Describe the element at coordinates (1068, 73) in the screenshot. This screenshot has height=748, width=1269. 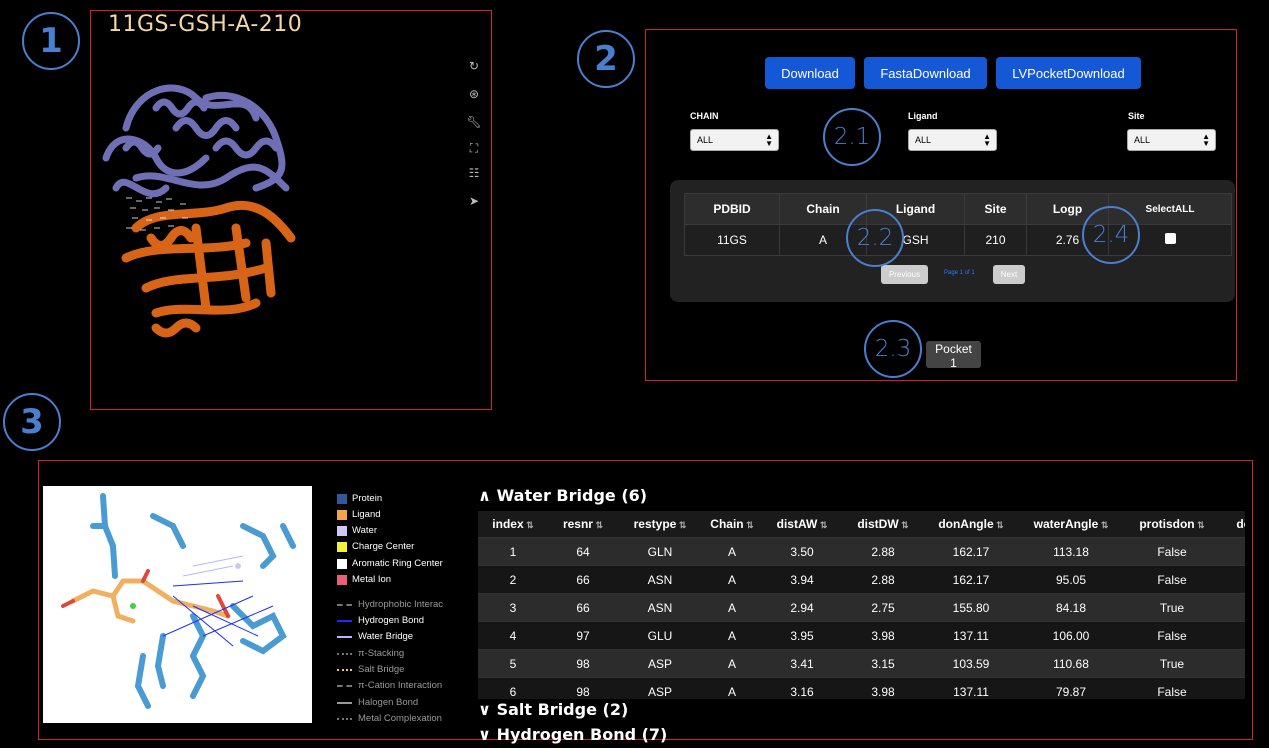
I see `lvpocket-download-button: LVPocketDownload` at that location.